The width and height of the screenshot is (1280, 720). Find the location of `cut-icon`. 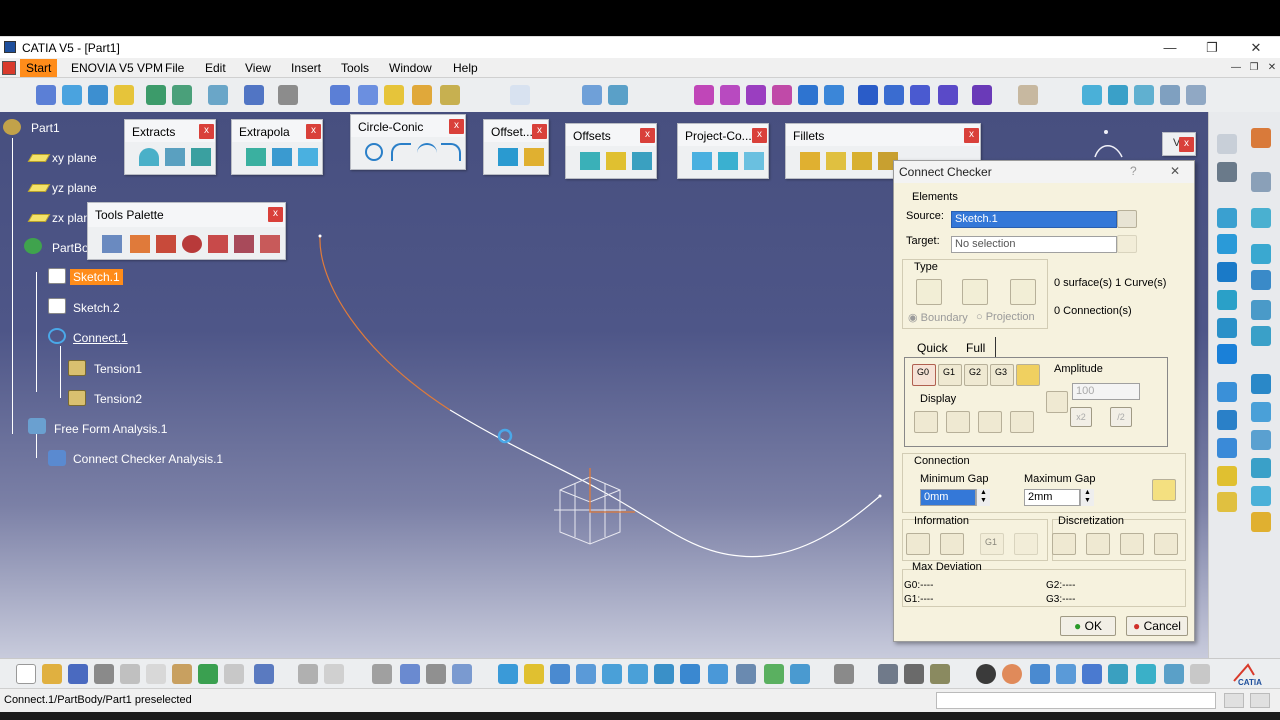

cut-icon is located at coordinates (130, 674).